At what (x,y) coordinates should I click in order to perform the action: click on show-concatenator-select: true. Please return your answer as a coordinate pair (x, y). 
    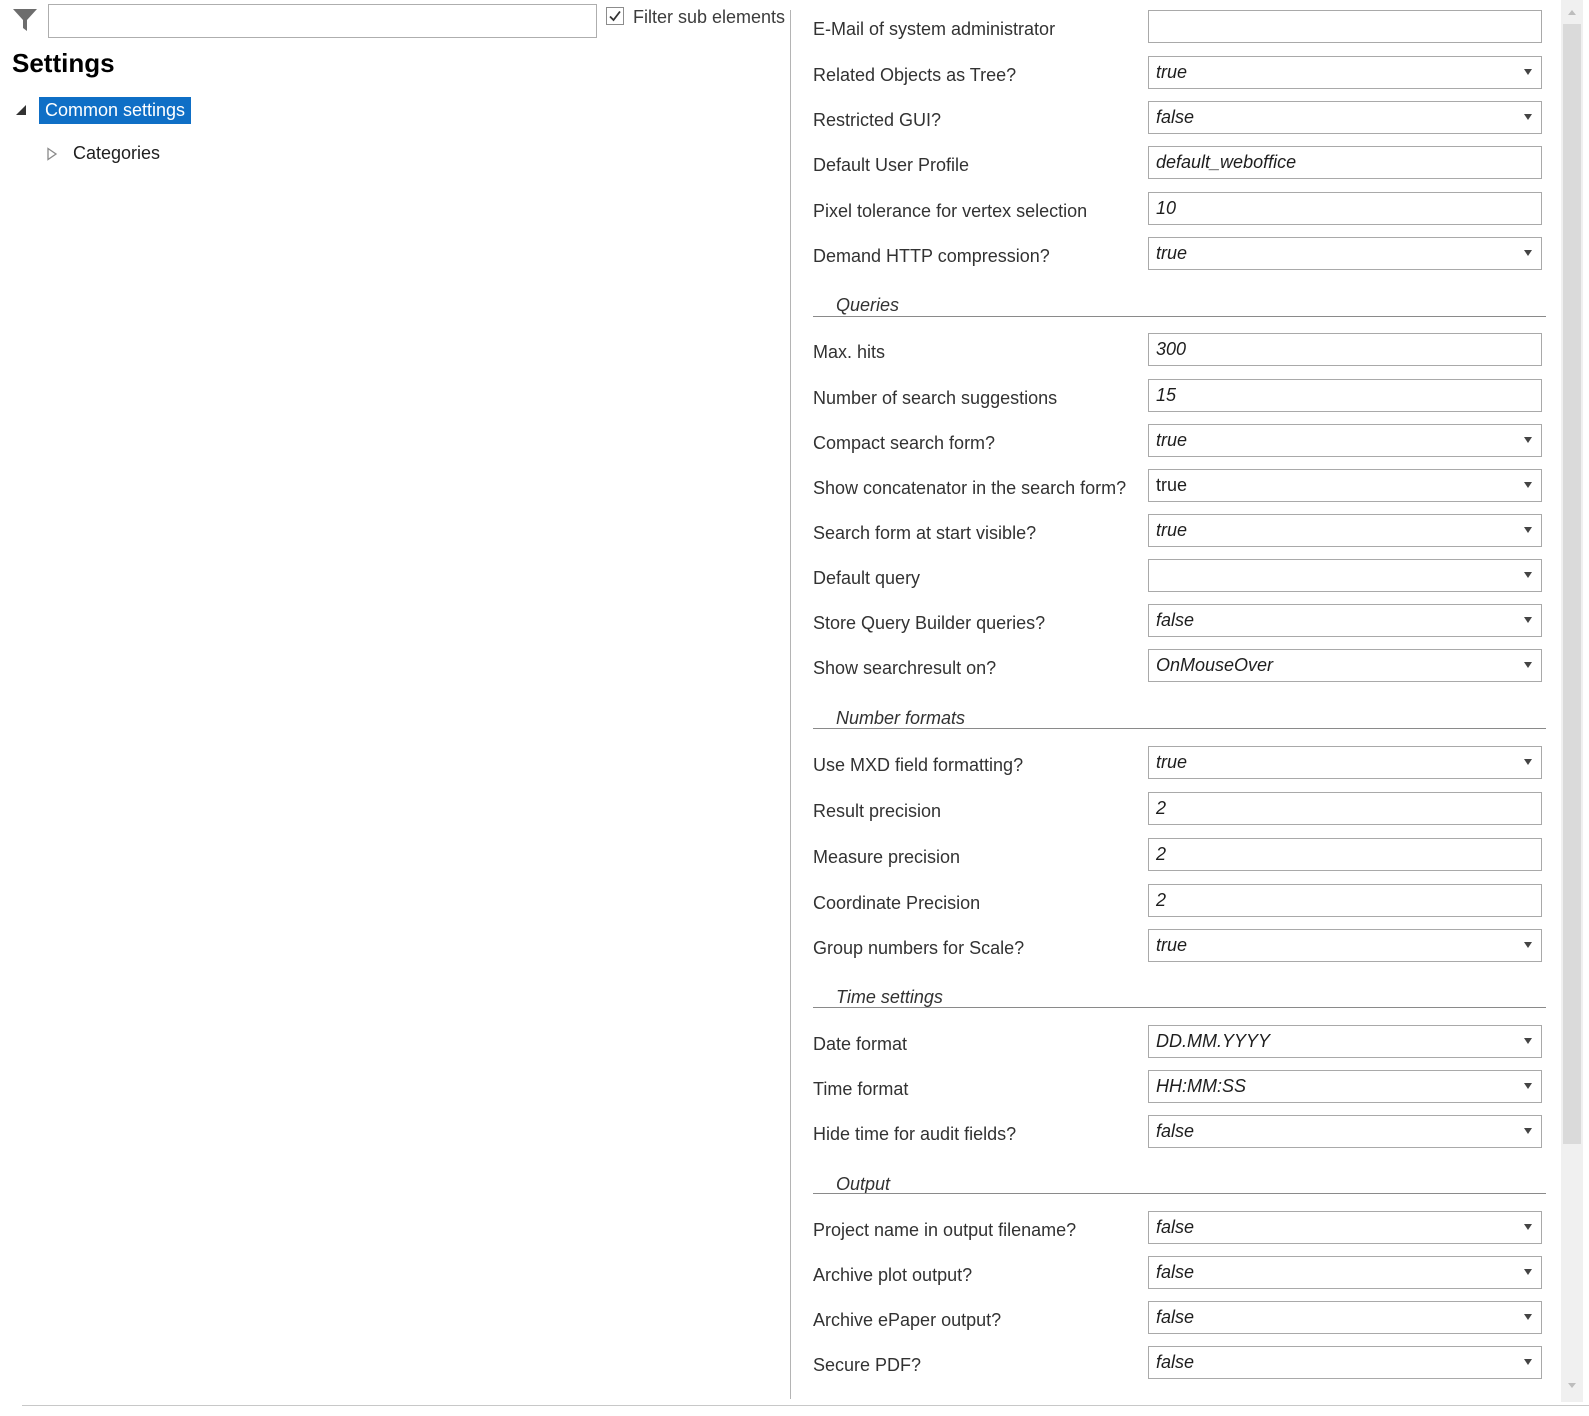
    Looking at the image, I should click on (1345, 485).